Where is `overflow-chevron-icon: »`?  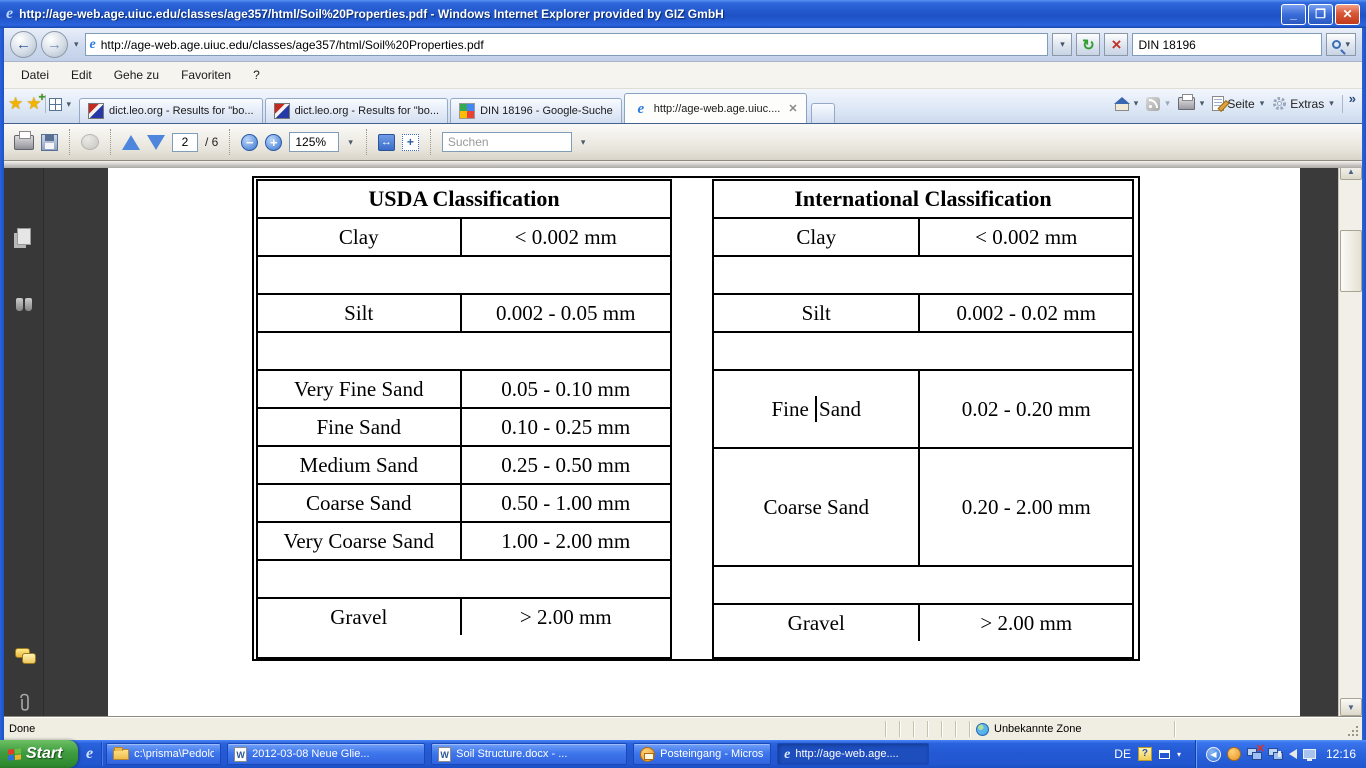
overflow-chevron-icon: » is located at coordinates (1352, 98).